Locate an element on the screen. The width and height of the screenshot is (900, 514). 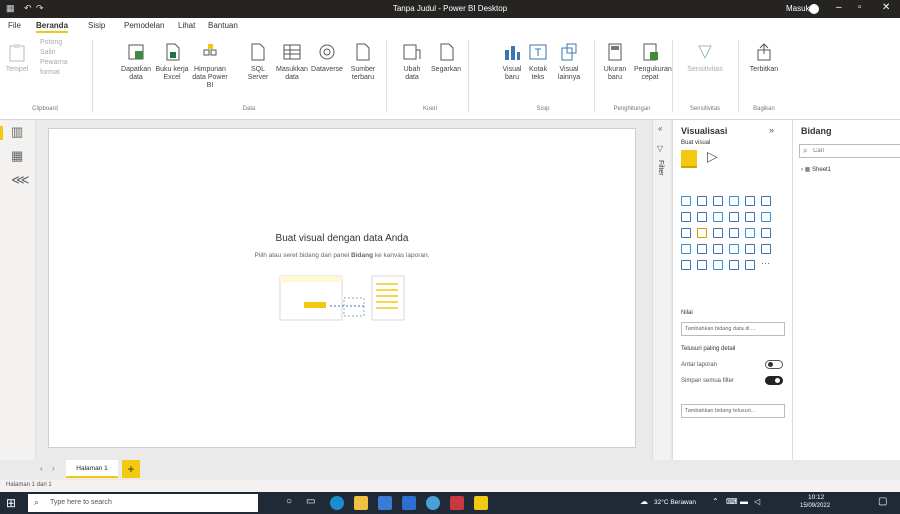
transform-data-button: Ubah data is located at coordinates (412, 62).